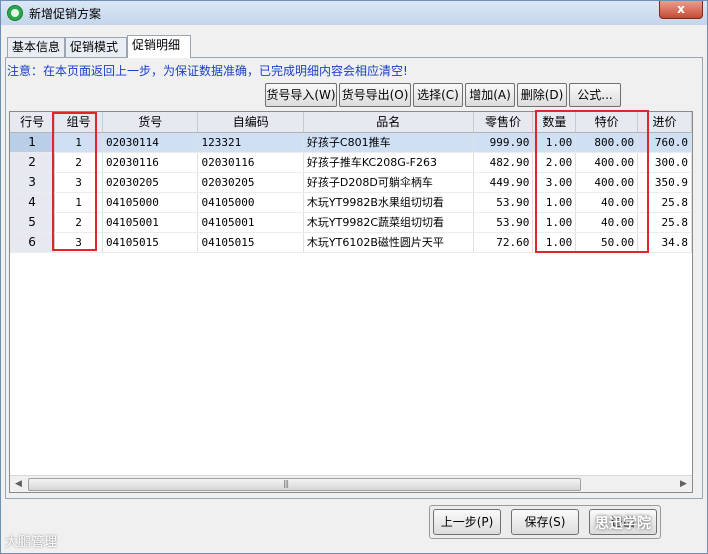 The image size is (708, 554). Describe the element at coordinates (681, 10) in the screenshot. I see `close-button: x` at that location.